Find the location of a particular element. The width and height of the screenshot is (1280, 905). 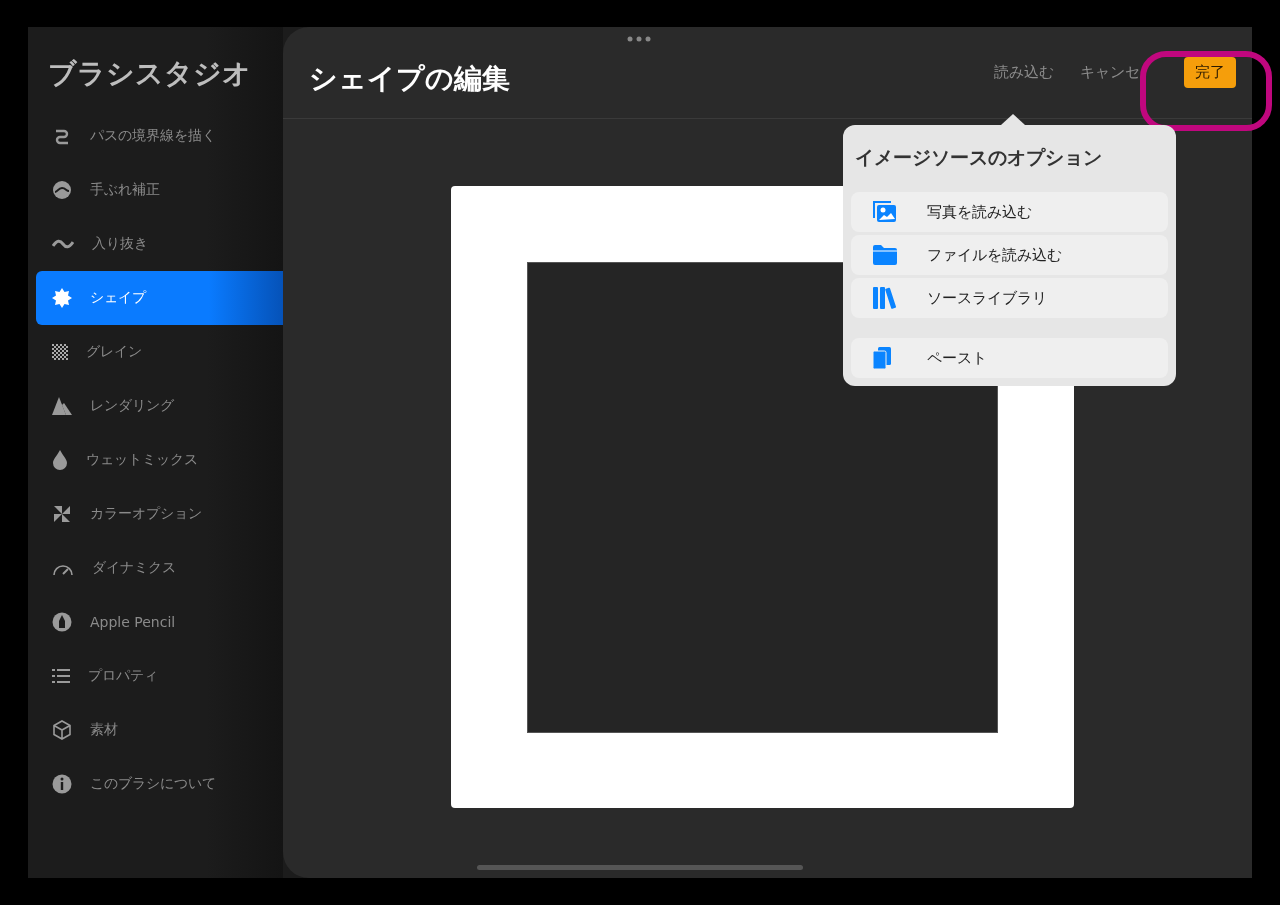

sidebar-item: ウェットミックス is located at coordinates (159, 460).